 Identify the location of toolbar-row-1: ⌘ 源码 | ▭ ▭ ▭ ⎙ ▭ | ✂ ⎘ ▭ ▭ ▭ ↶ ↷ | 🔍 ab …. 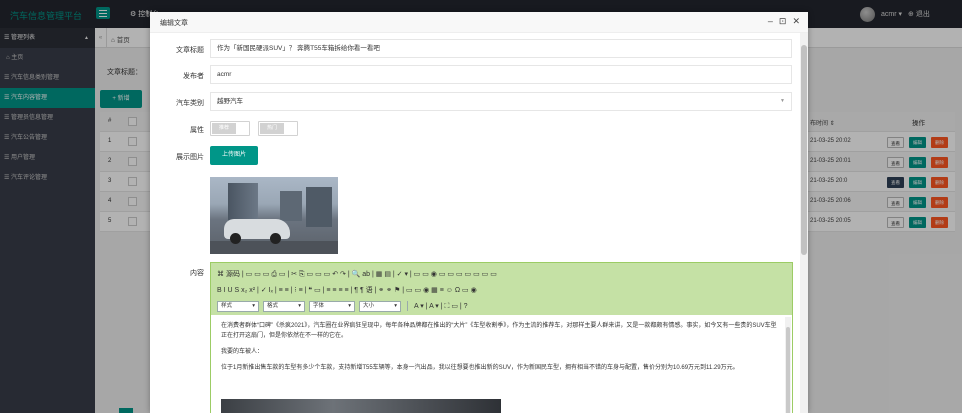
(501, 274).